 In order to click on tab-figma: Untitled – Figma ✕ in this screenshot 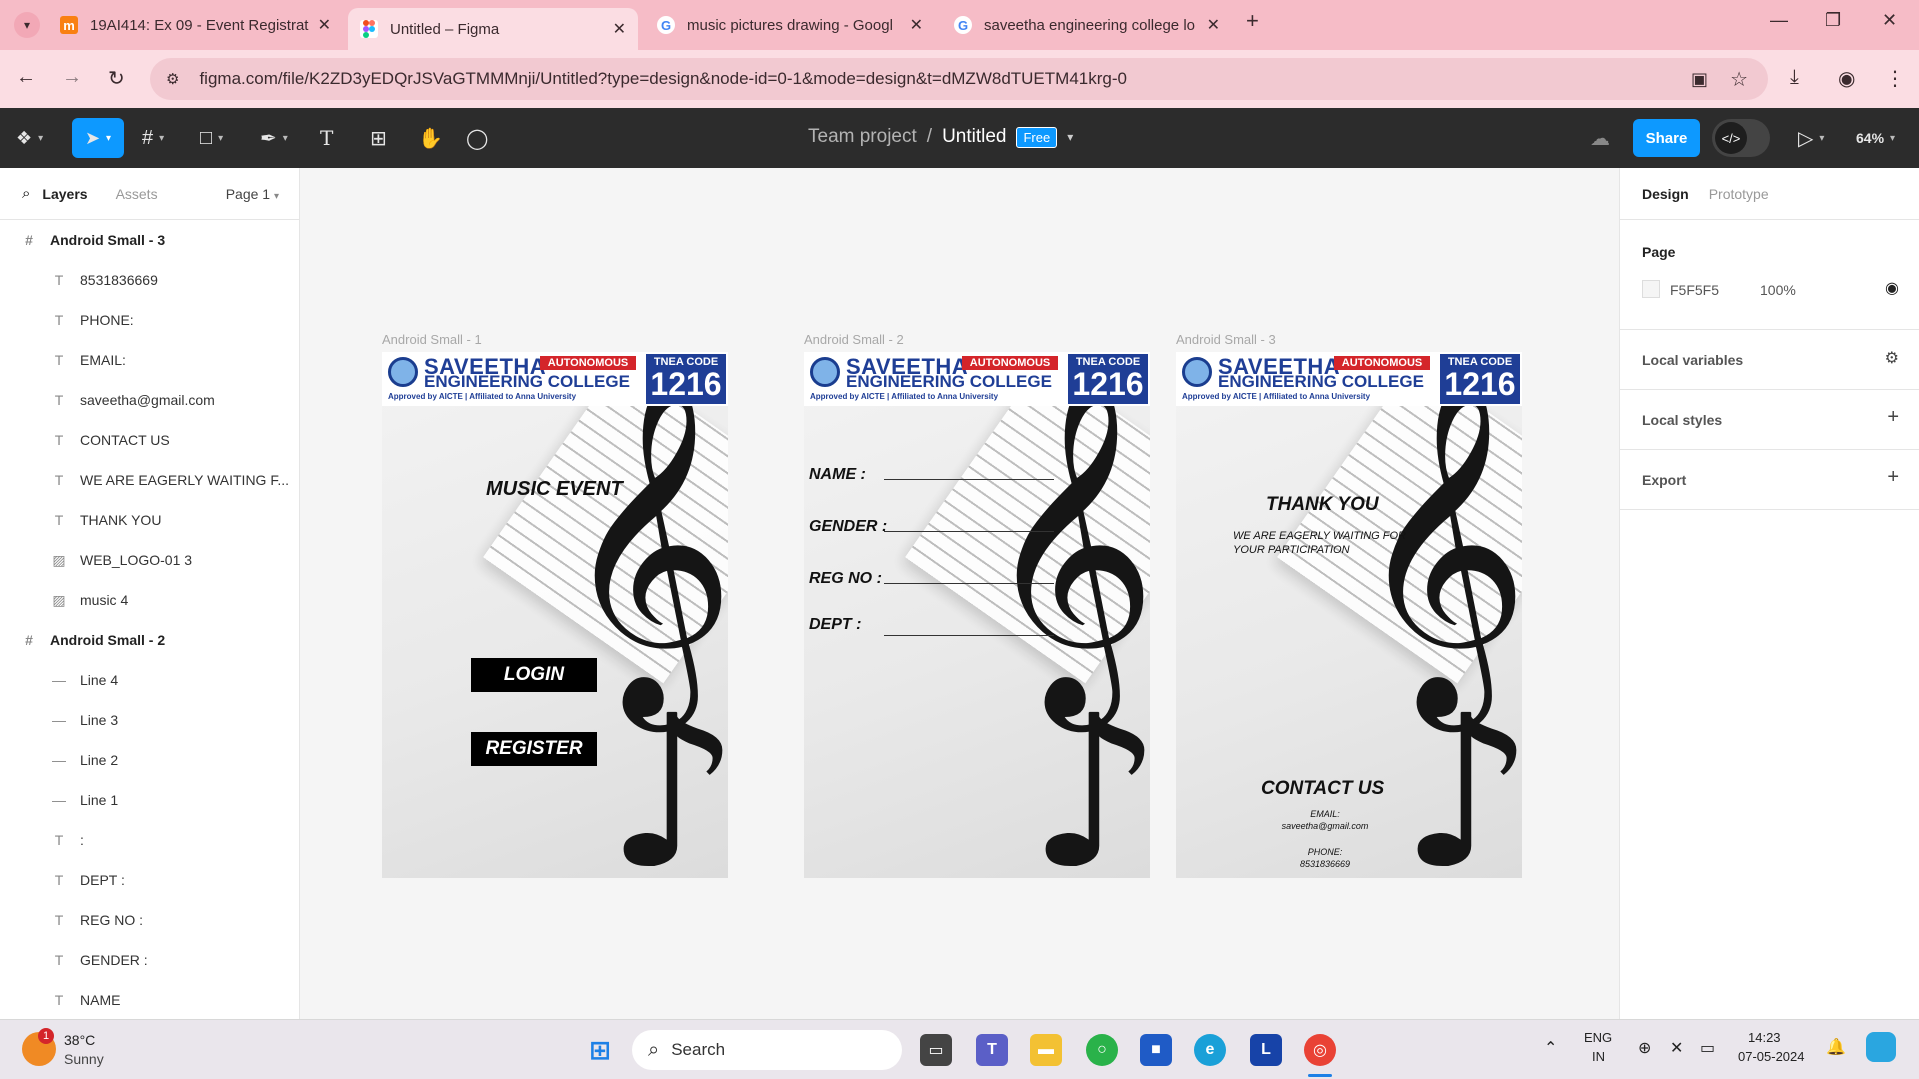, I will do `click(493, 29)`.